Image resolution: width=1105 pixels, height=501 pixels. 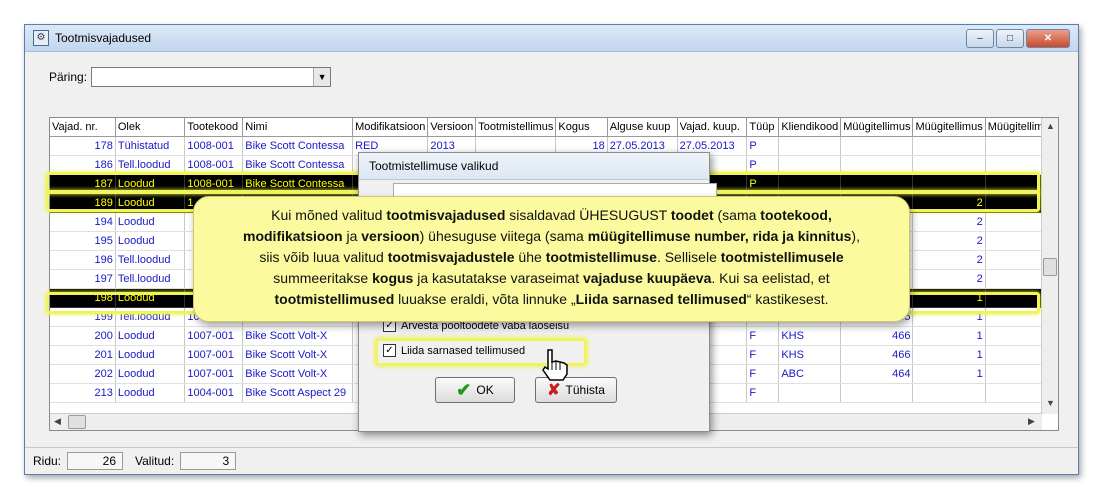 What do you see at coordinates (464, 389) in the screenshot?
I see `check-icon: ✔` at bounding box center [464, 389].